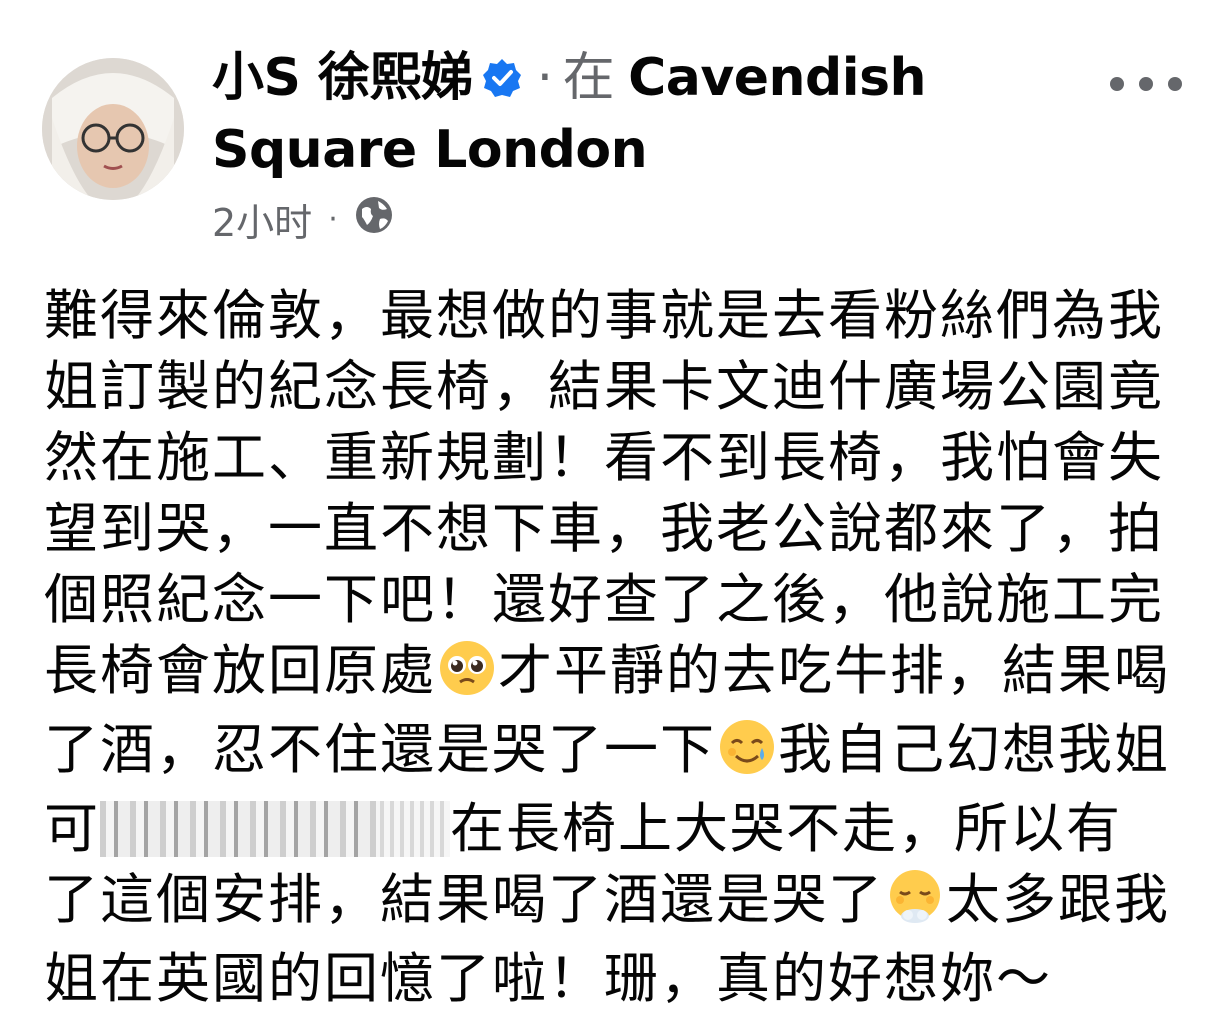 This screenshot has height=1014, width=1216. Describe the element at coordinates (262, 219) in the screenshot. I see `timestamp: 2小时` at that location.